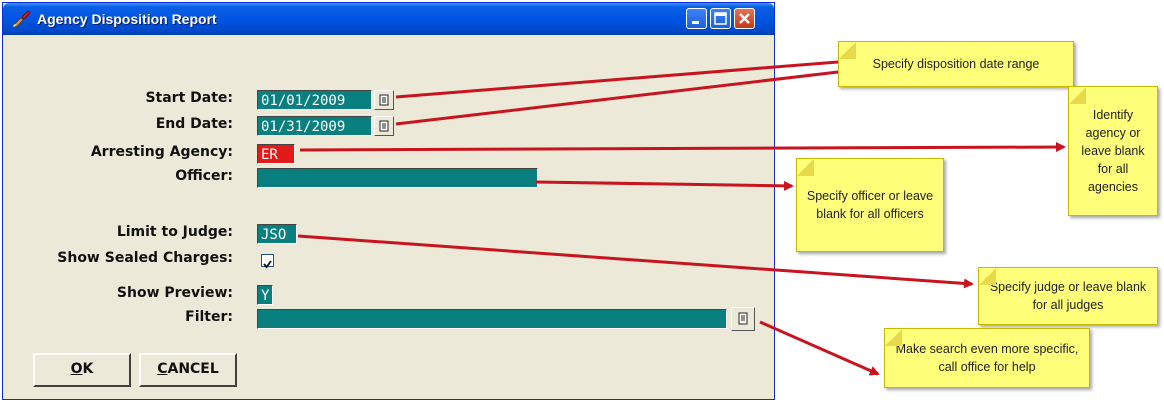 This screenshot has width=1164, height=404. I want to click on filter-input, so click(492, 319).